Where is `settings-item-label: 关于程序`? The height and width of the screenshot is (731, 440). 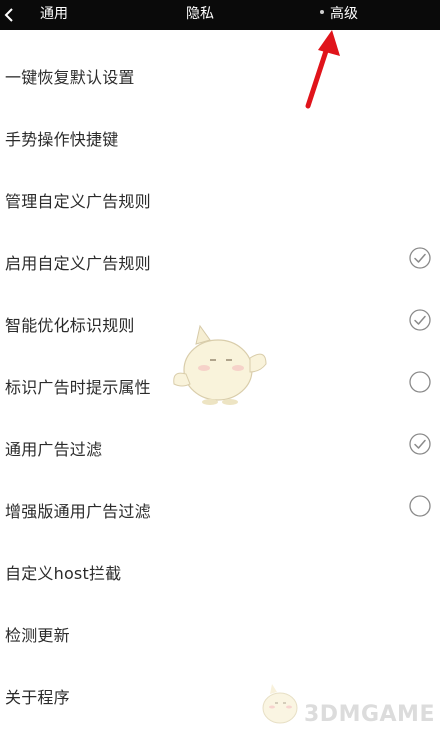
settings-item-label: 关于程序 is located at coordinates (37, 697).